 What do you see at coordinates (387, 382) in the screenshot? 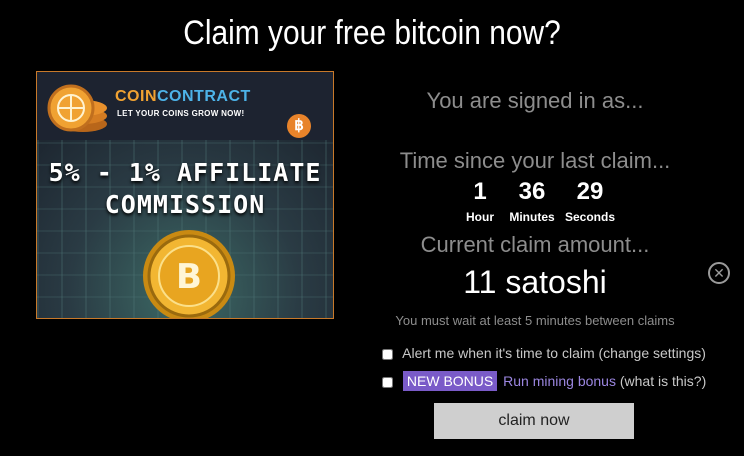
I see `bonus-checkbox` at bounding box center [387, 382].